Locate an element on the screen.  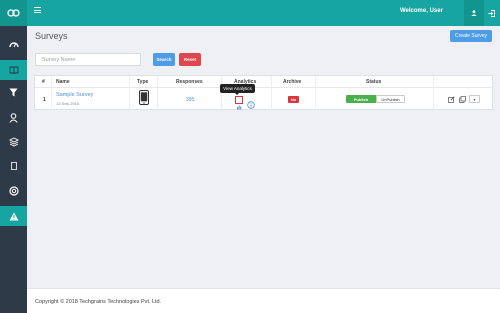
unpublish-button: UnPublish is located at coordinates (390, 99).